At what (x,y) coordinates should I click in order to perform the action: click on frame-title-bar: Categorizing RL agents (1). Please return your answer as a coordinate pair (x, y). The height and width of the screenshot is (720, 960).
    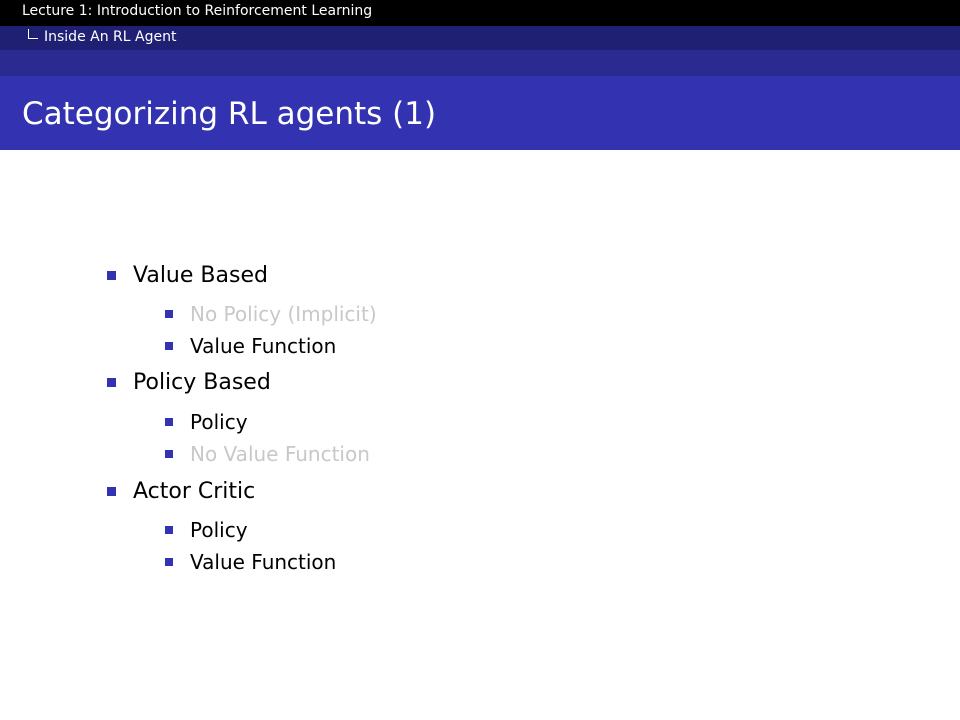
    Looking at the image, I should click on (480, 113).